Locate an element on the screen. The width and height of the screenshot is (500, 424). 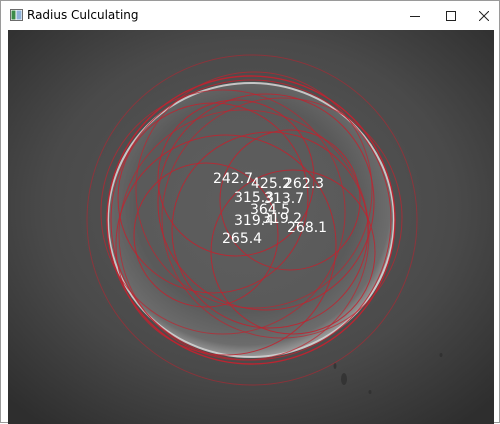
close-icon is located at coordinates (484, 15).